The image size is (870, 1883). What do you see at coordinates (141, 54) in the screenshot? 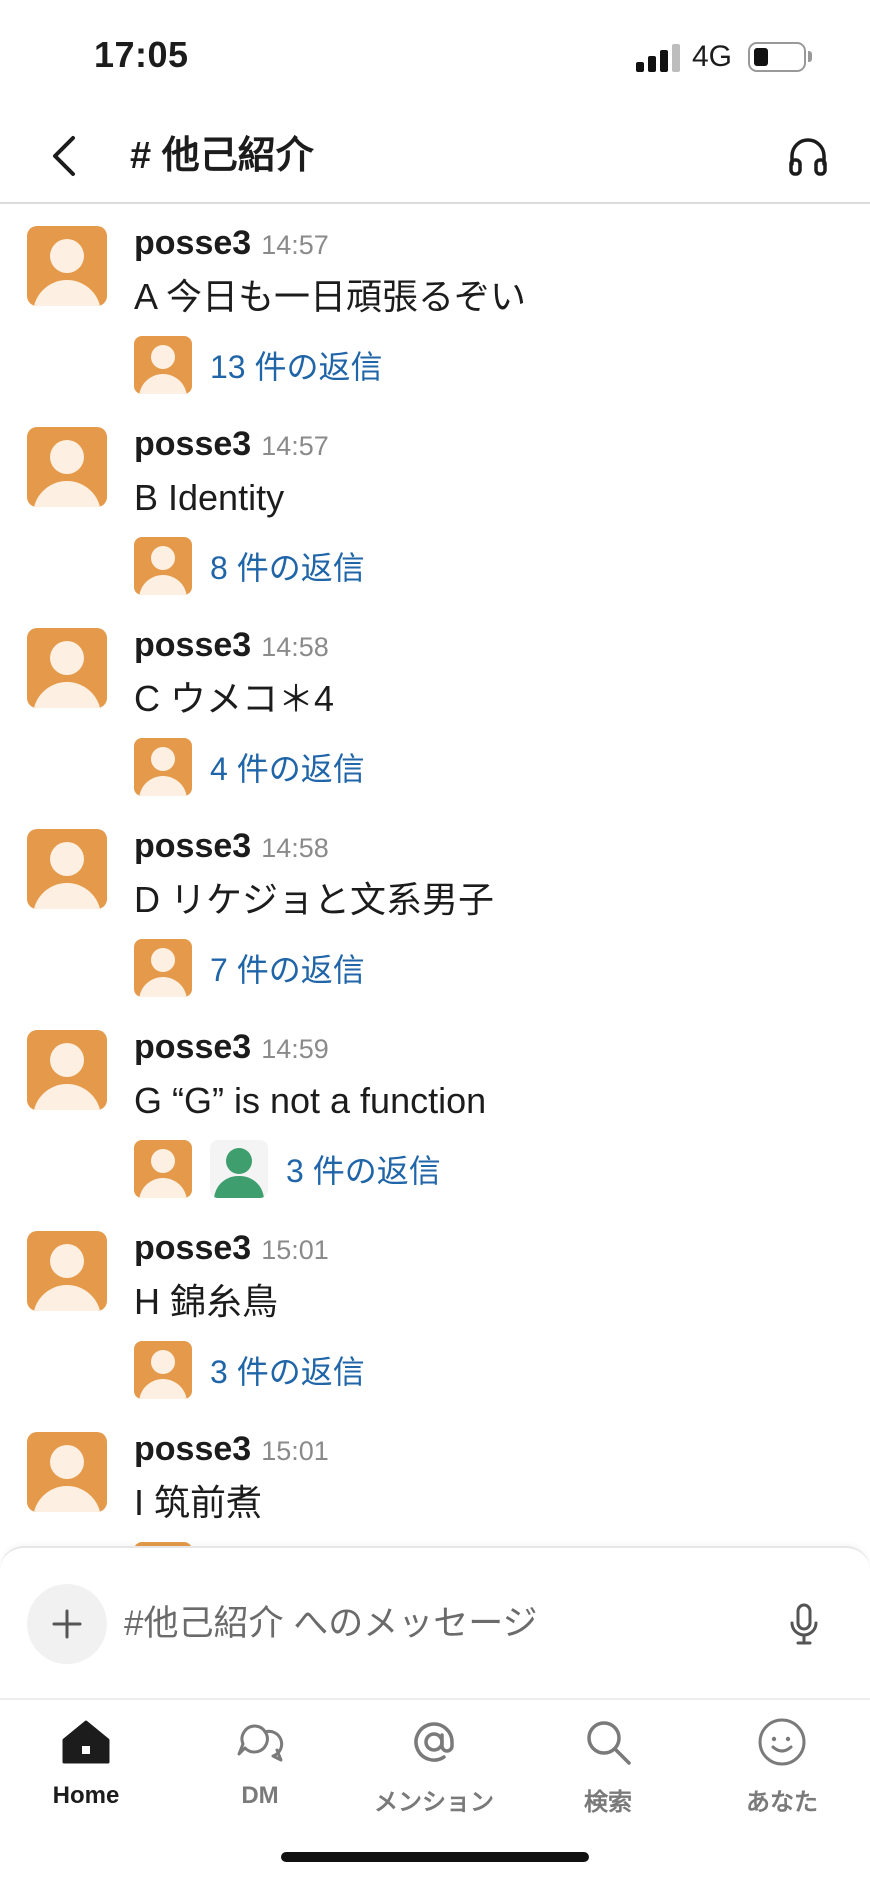
I see `status-time: 17:05` at bounding box center [141, 54].